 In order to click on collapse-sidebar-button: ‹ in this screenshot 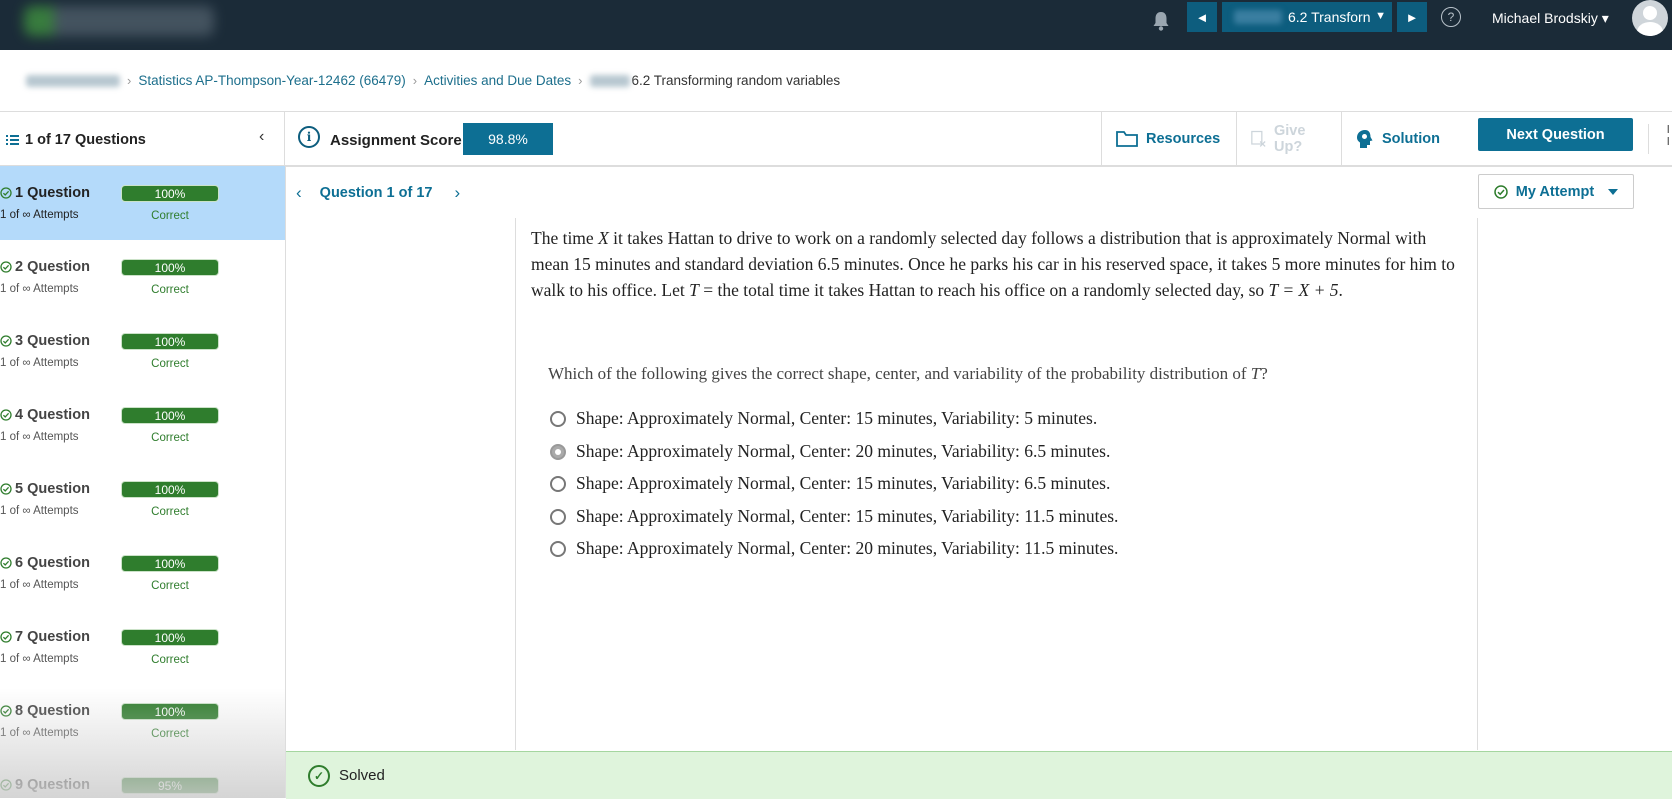, I will do `click(261, 137)`.